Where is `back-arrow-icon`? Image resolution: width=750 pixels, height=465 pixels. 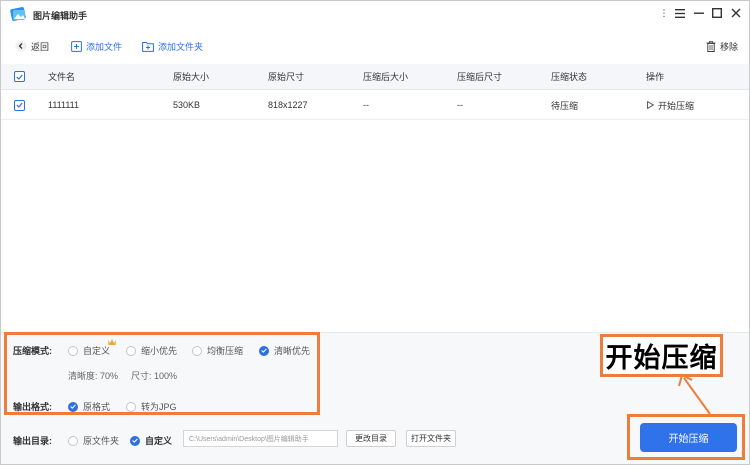 back-arrow-icon is located at coordinates (21, 46).